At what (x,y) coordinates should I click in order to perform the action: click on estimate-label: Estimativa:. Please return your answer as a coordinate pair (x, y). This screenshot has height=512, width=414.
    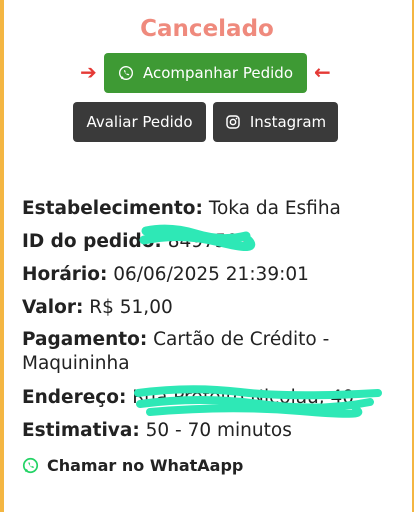
    Looking at the image, I should click on (81, 430).